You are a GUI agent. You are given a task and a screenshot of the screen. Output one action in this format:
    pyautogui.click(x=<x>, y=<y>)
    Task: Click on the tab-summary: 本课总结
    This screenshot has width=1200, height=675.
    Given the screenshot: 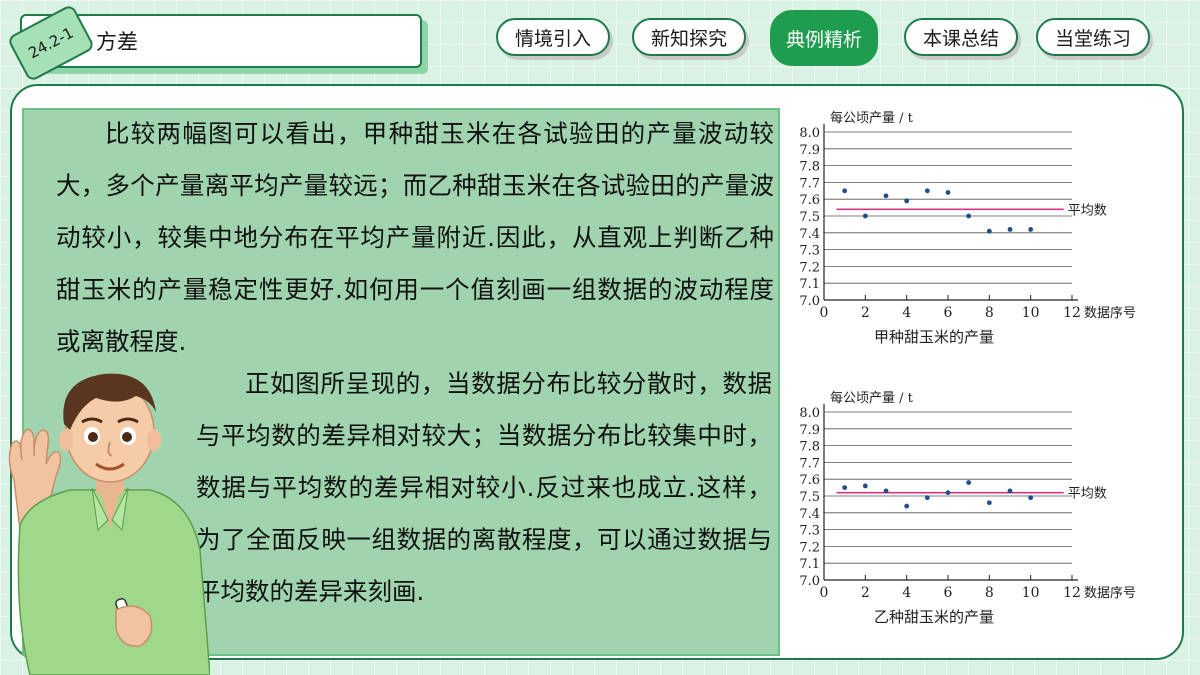 What is the action you would take?
    pyautogui.click(x=961, y=37)
    